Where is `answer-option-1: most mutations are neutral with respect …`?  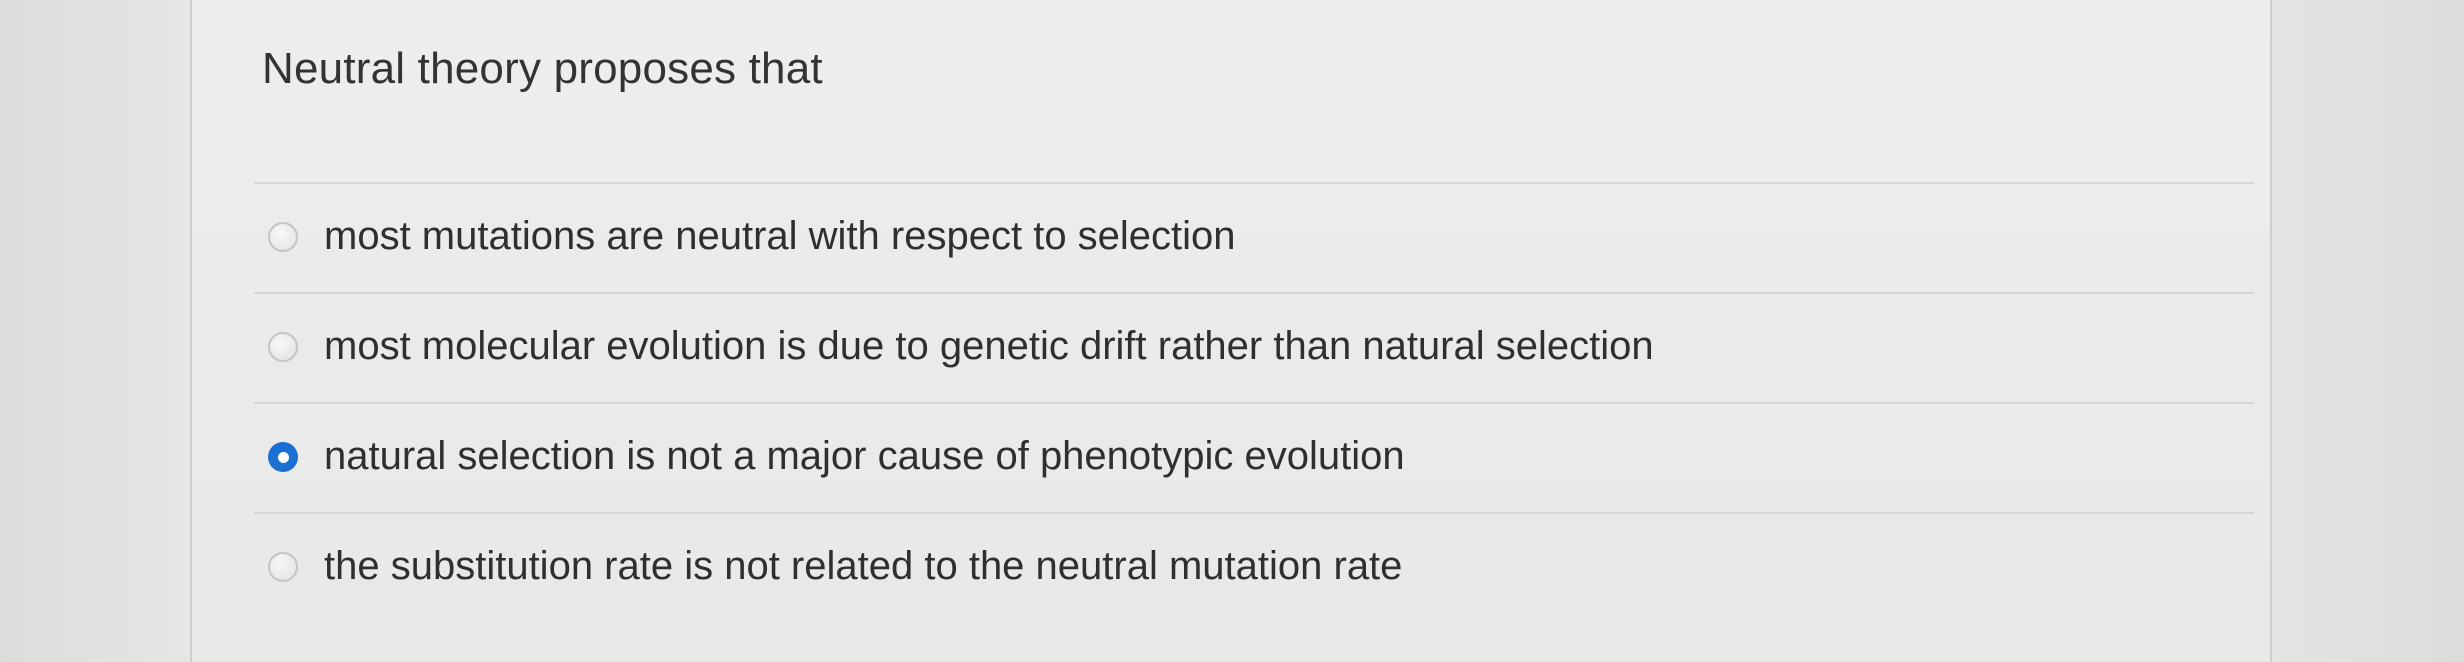 answer-option-1: most mutations are neutral with respect … is located at coordinates (1254, 237).